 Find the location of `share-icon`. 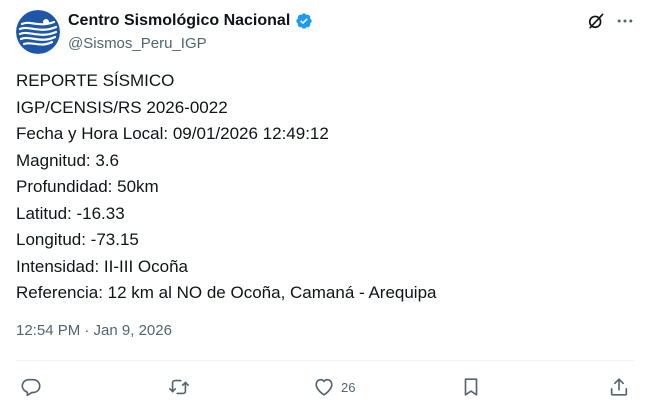

share-icon is located at coordinates (619, 387).